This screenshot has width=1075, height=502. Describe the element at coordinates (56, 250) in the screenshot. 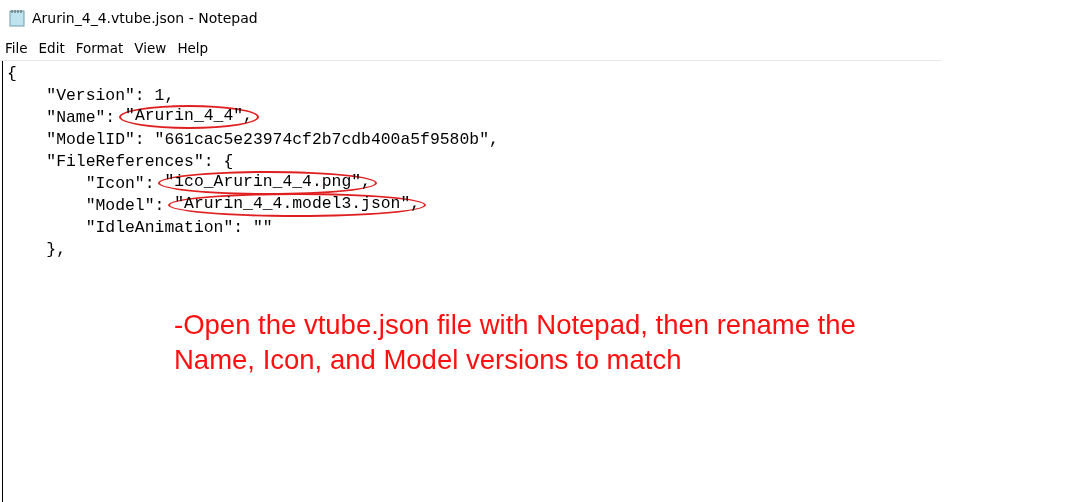

I see `code-text: },` at that location.